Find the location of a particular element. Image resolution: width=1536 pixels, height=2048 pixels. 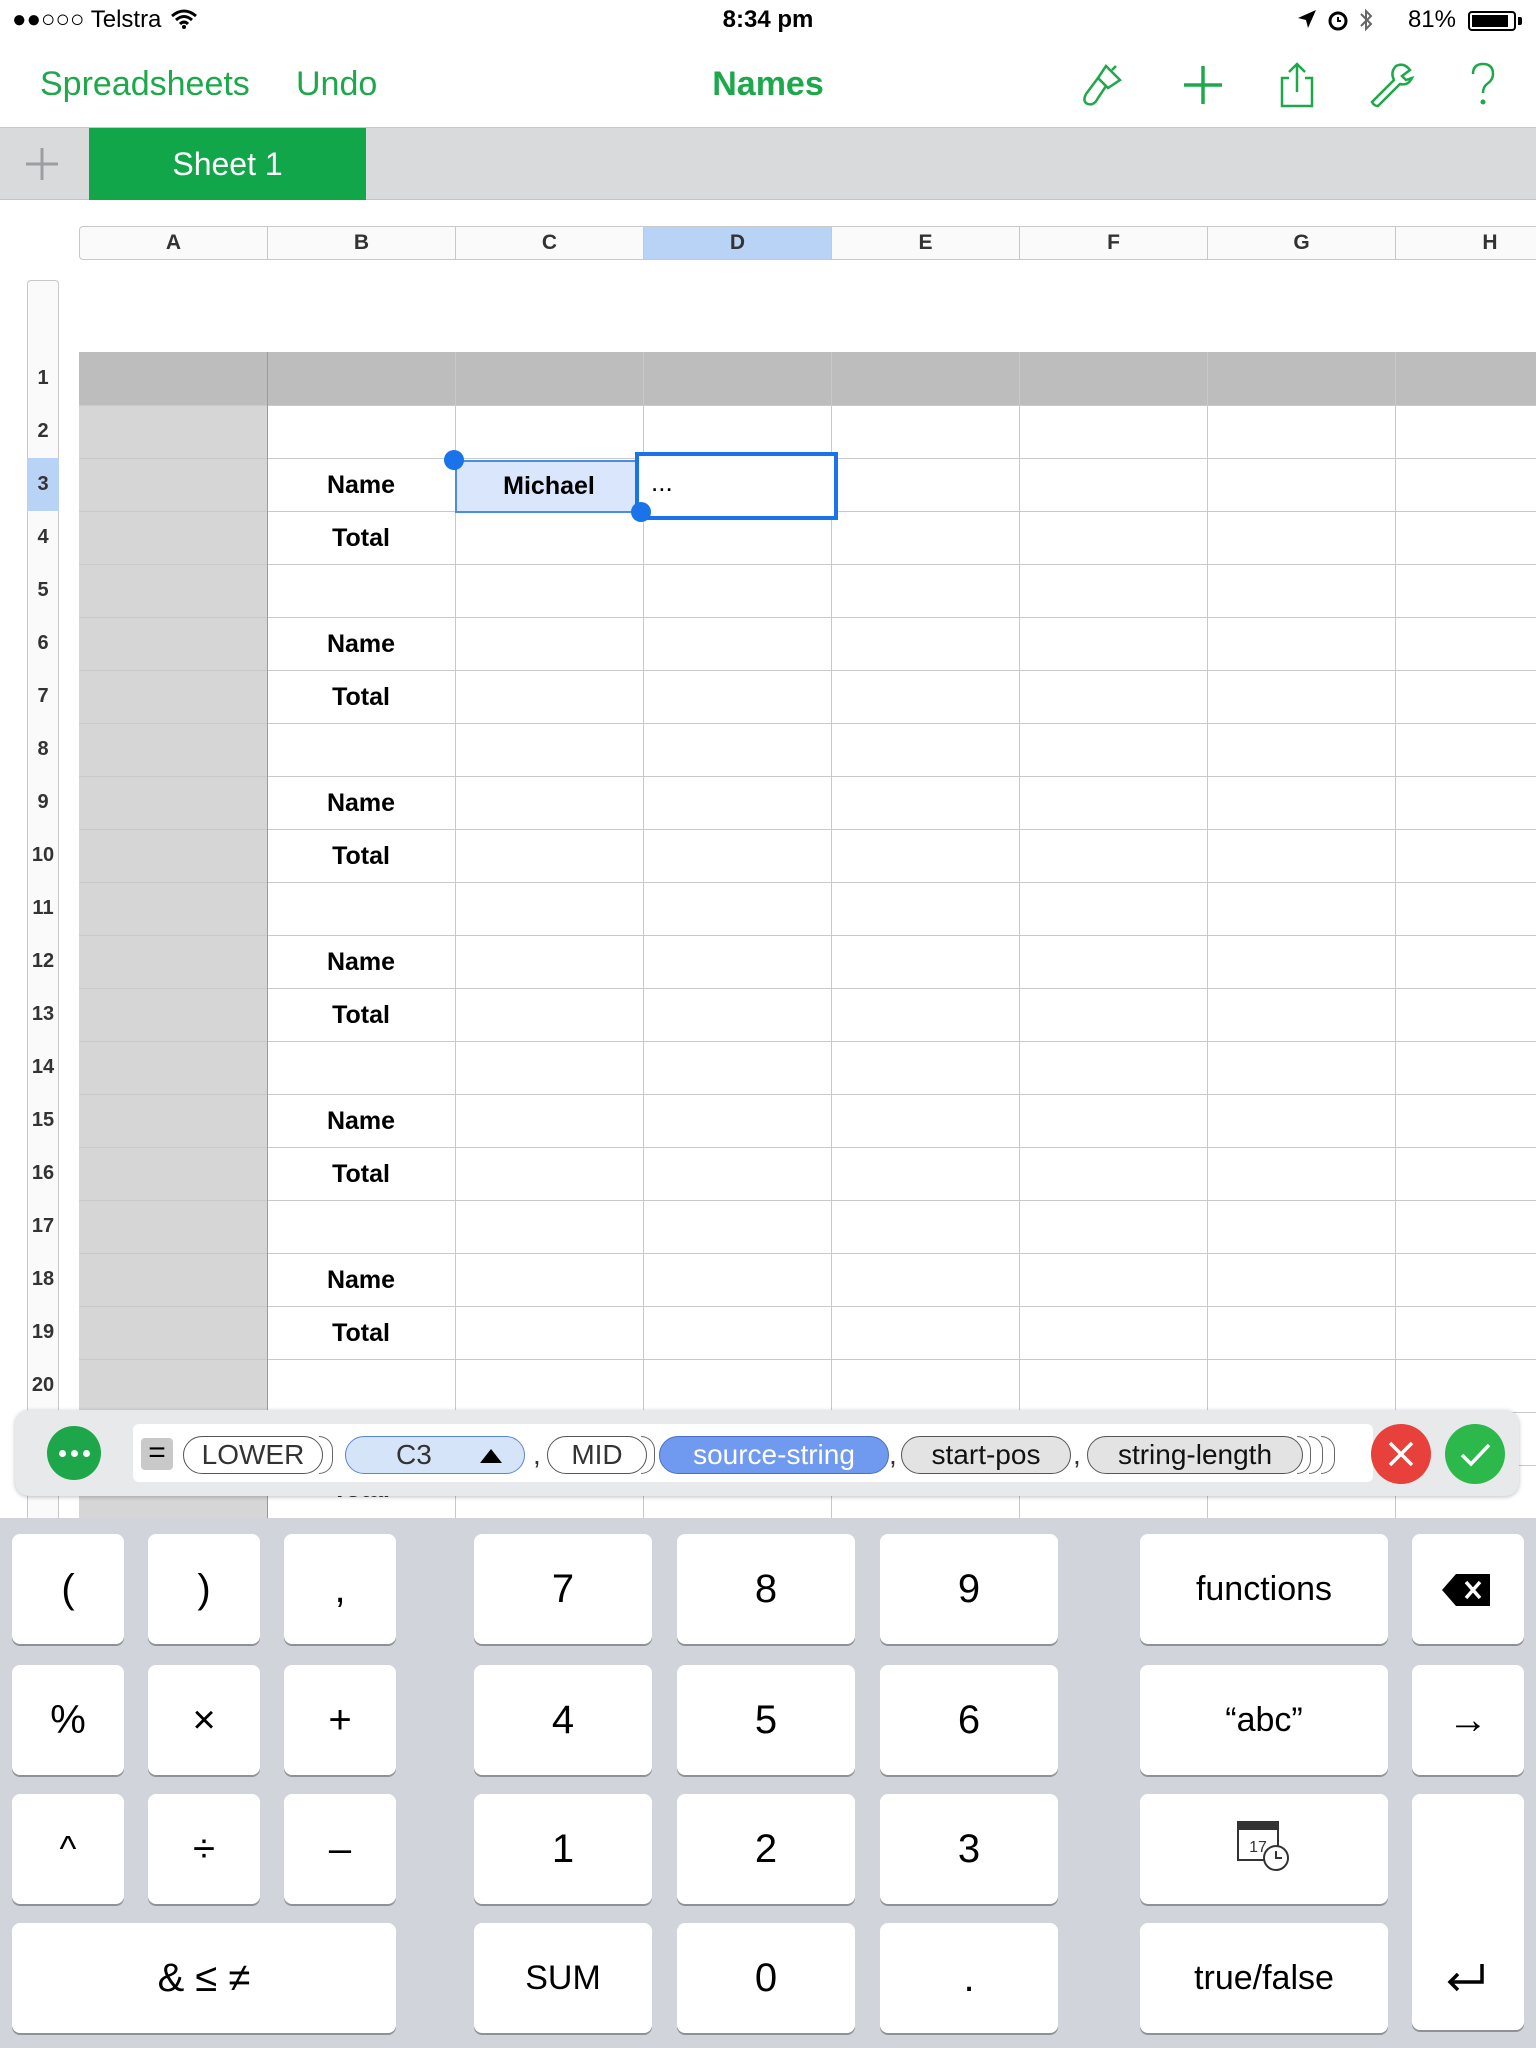

row-header-2: 2 is located at coordinates (43, 431).